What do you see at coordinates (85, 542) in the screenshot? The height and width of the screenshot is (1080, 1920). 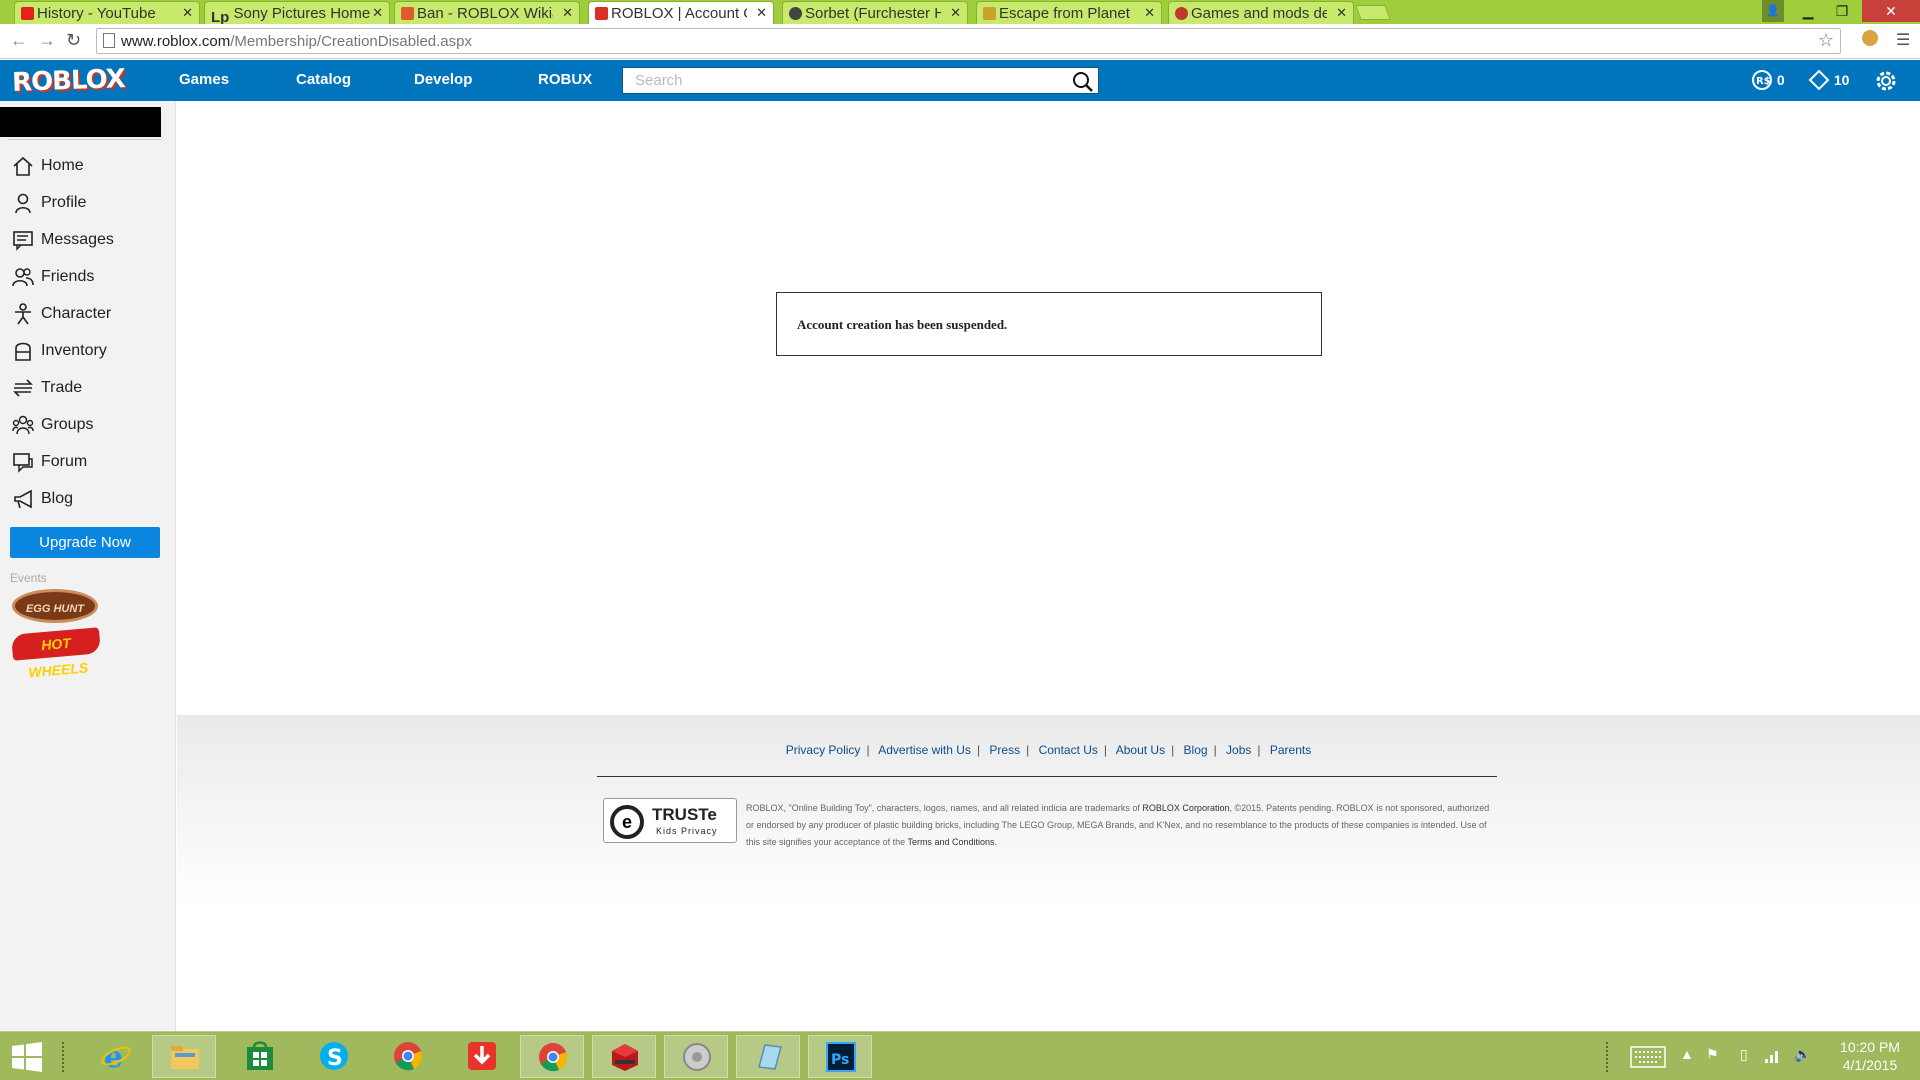 I see `upgrade-now-button: Upgrade Now` at bounding box center [85, 542].